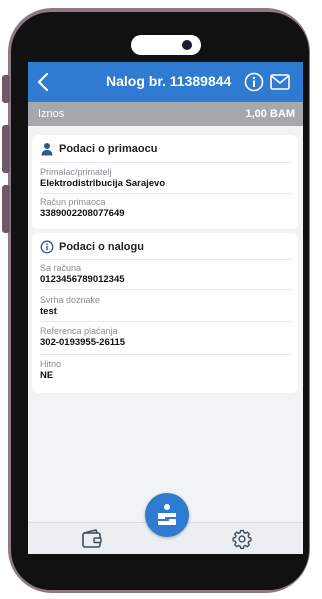  I want to click on person-icon, so click(47, 149).